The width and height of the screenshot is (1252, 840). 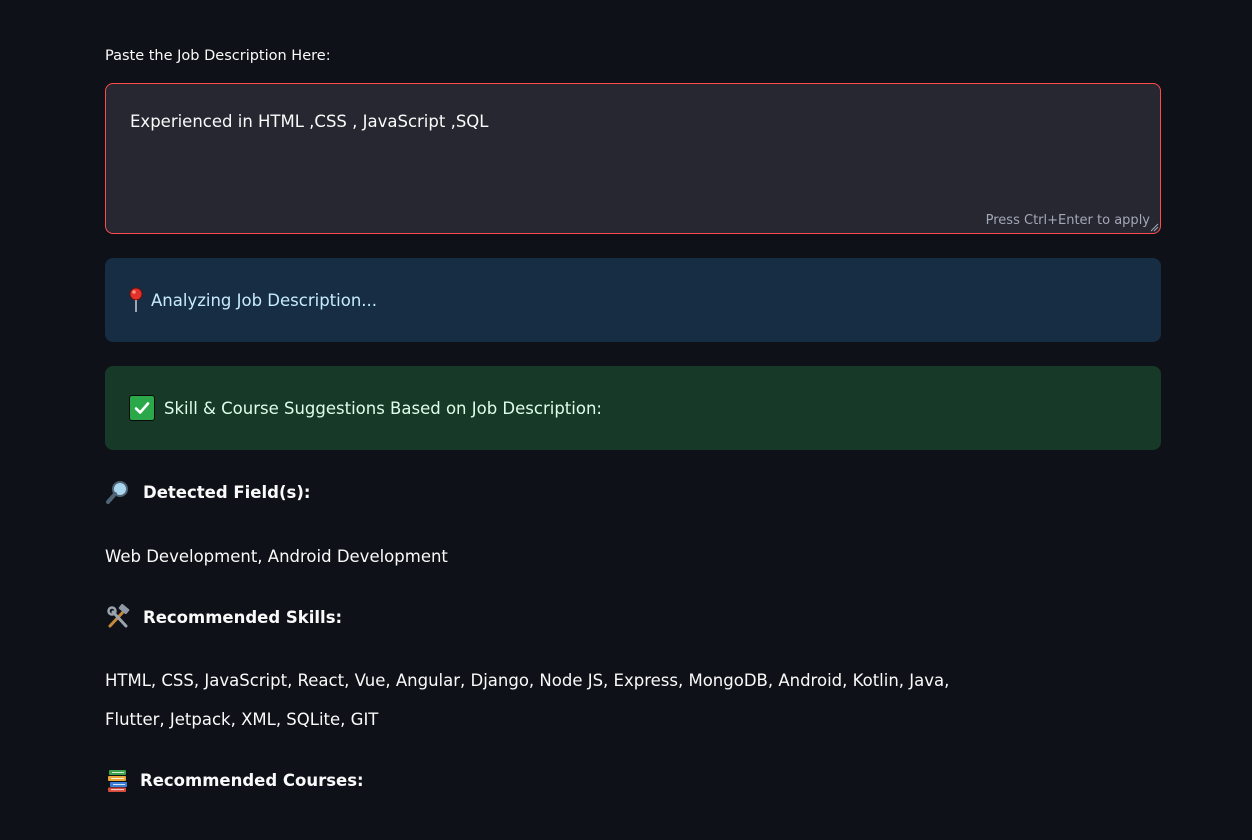 I want to click on apply-hint: Press Ctrl+Enter to apply, so click(x=1067, y=220).